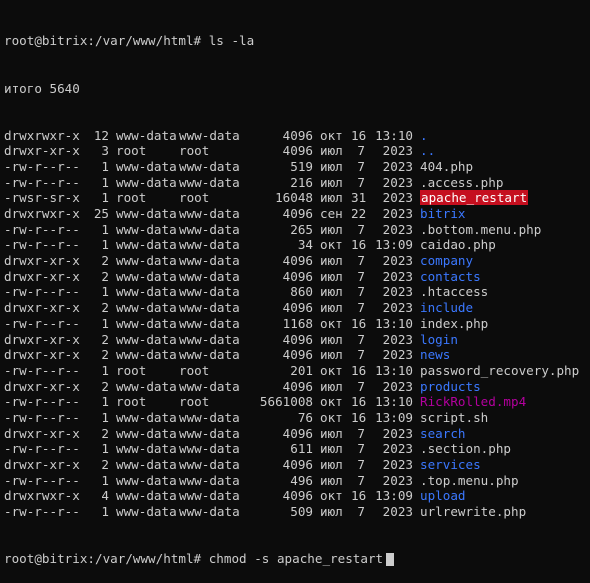  What do you see at coordinates (394, 496) in the screenshot?
I see `time-or-year: 13:09` at bounding box center [394, 496].